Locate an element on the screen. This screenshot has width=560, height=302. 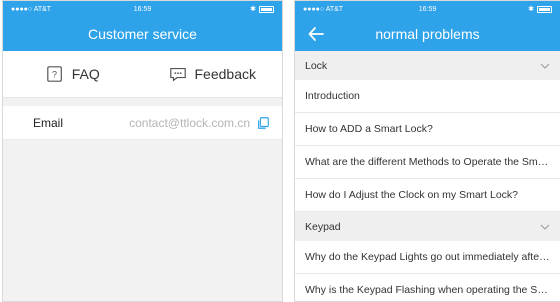
back-arrow-icon is located at coordinates (316, 34).